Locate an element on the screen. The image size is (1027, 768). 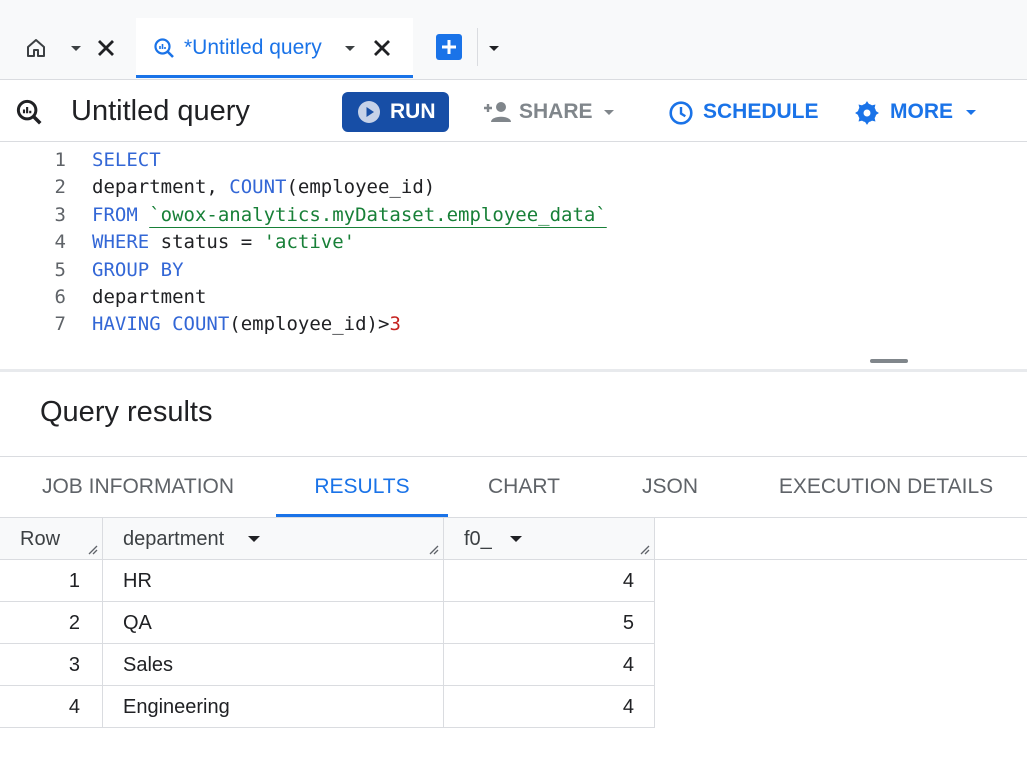
page-title: Untitled query is located at coordinates (160, 111).